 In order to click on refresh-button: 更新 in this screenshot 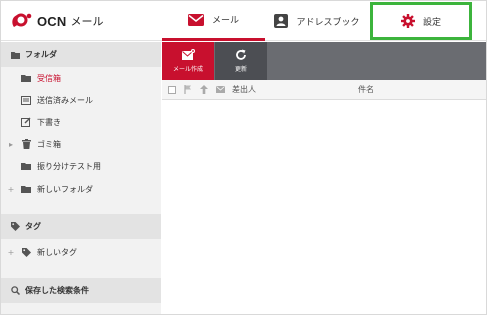, I will do `click(241, 61)`.